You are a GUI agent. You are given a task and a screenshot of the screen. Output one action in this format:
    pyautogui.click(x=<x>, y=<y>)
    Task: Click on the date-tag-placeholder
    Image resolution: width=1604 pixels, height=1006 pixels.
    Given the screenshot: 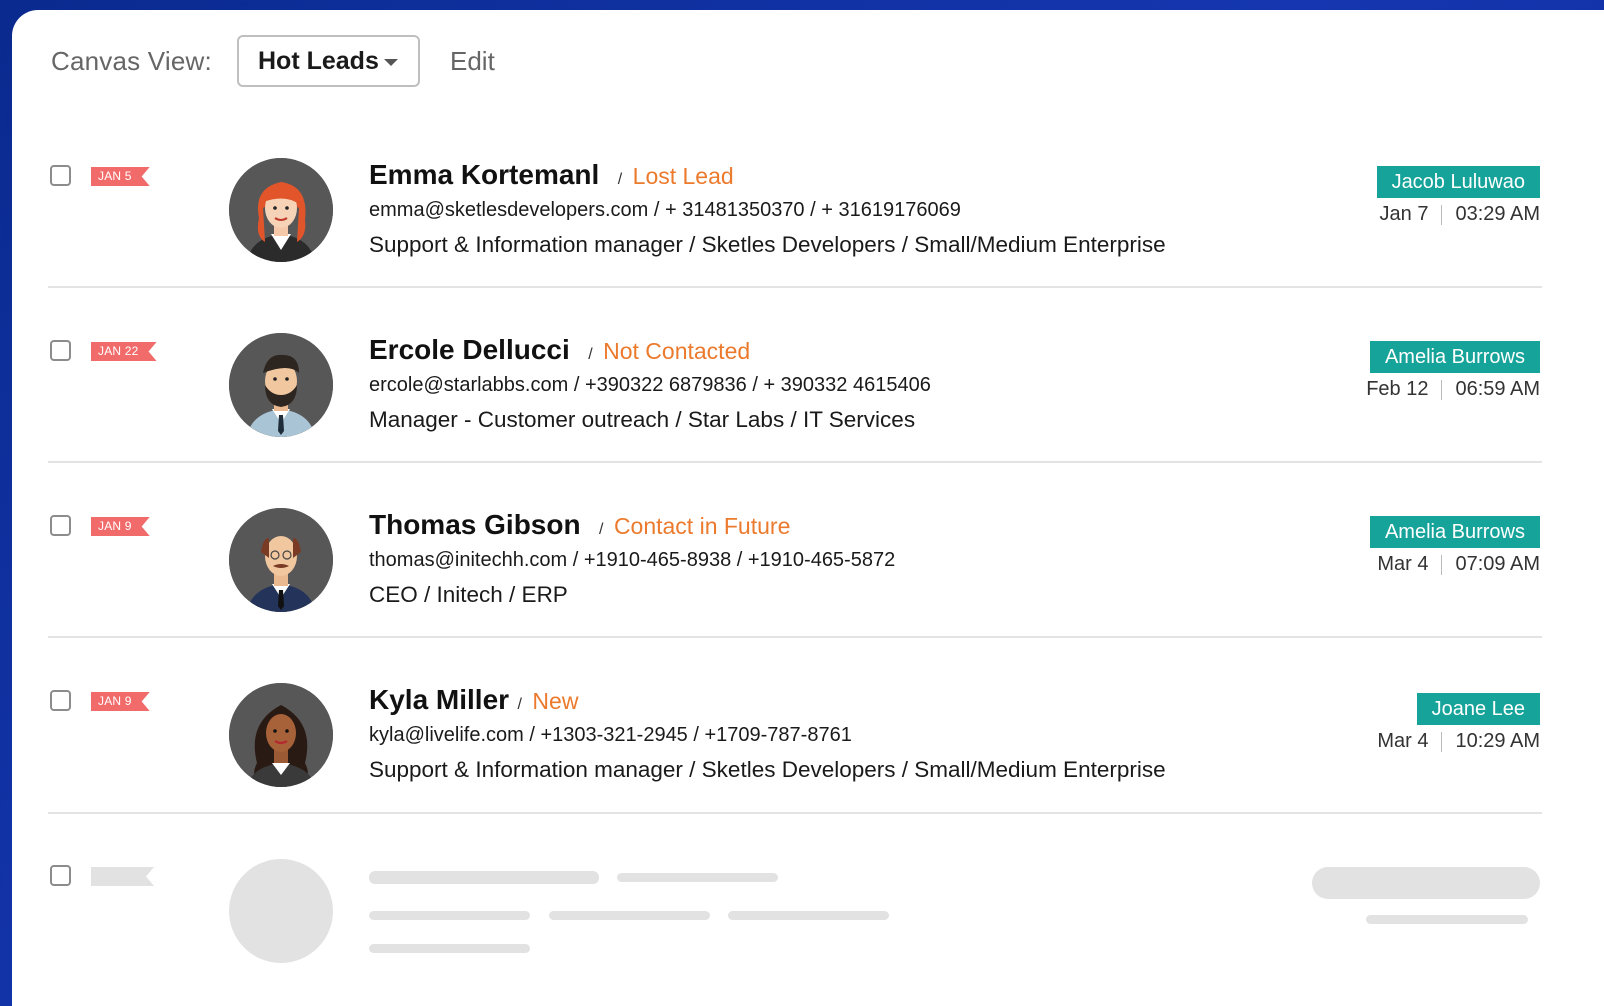 What is the action you would take?
    pyautogui.click(x=122, y=876)
    